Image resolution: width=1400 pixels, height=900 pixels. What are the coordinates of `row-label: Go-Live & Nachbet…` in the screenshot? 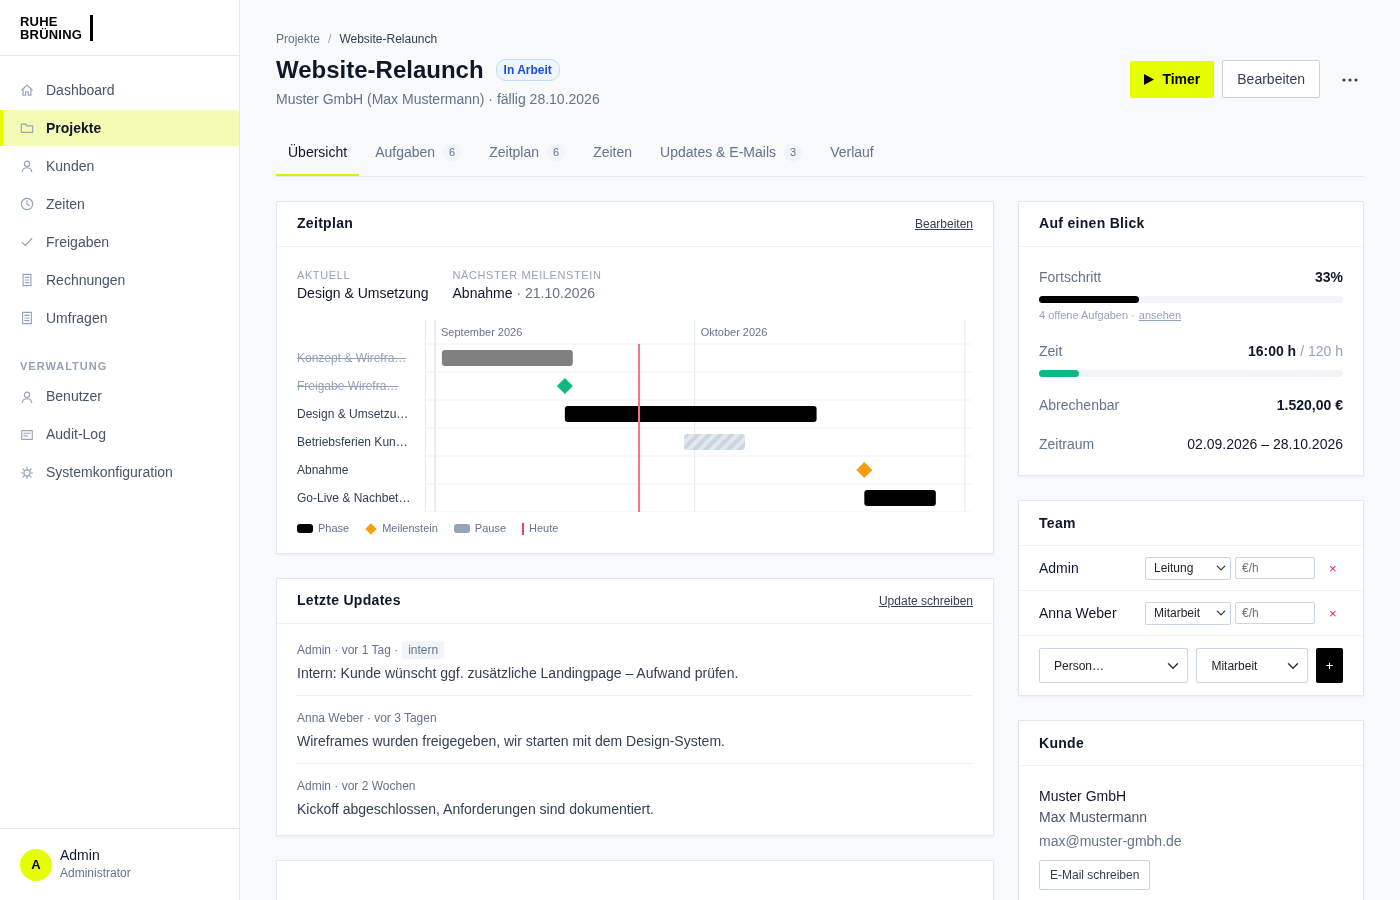 It's located at (354, 499).